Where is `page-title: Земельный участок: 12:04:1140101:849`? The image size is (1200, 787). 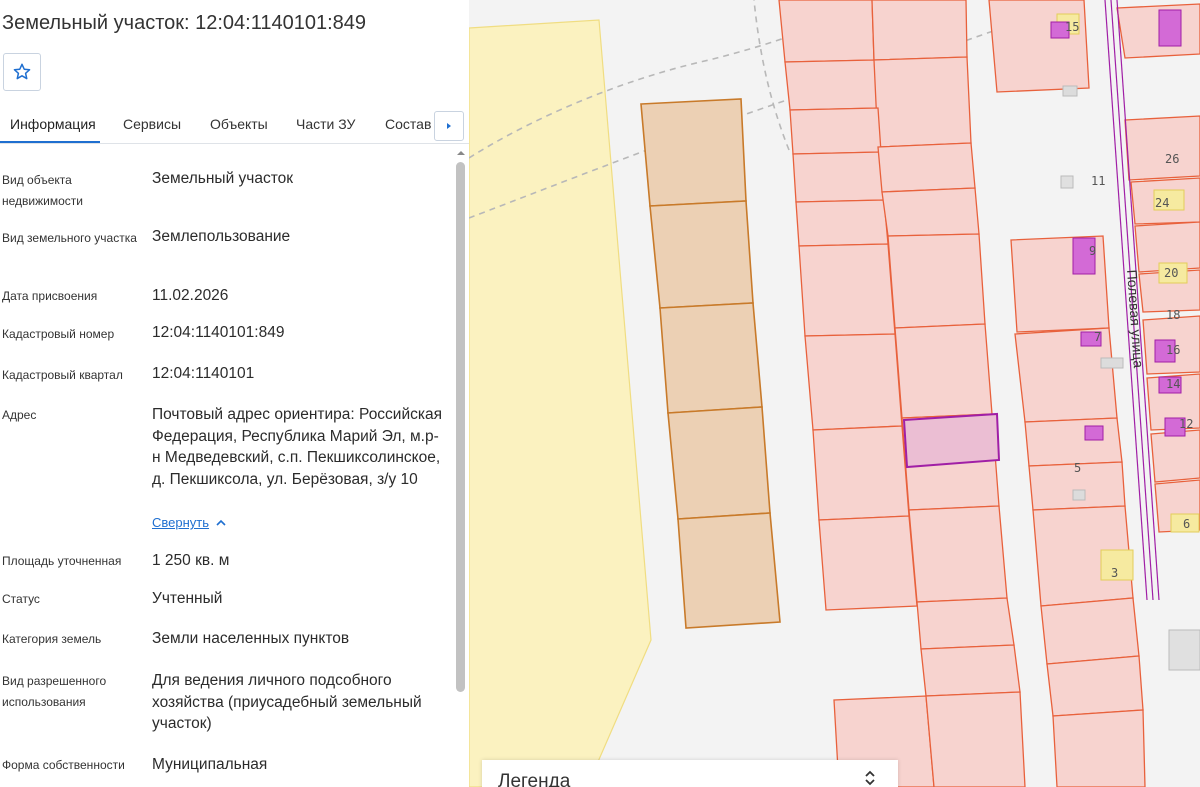 page-title: Земельный участок: 12:04:1140101:849 is located at coordinates (184, 23).